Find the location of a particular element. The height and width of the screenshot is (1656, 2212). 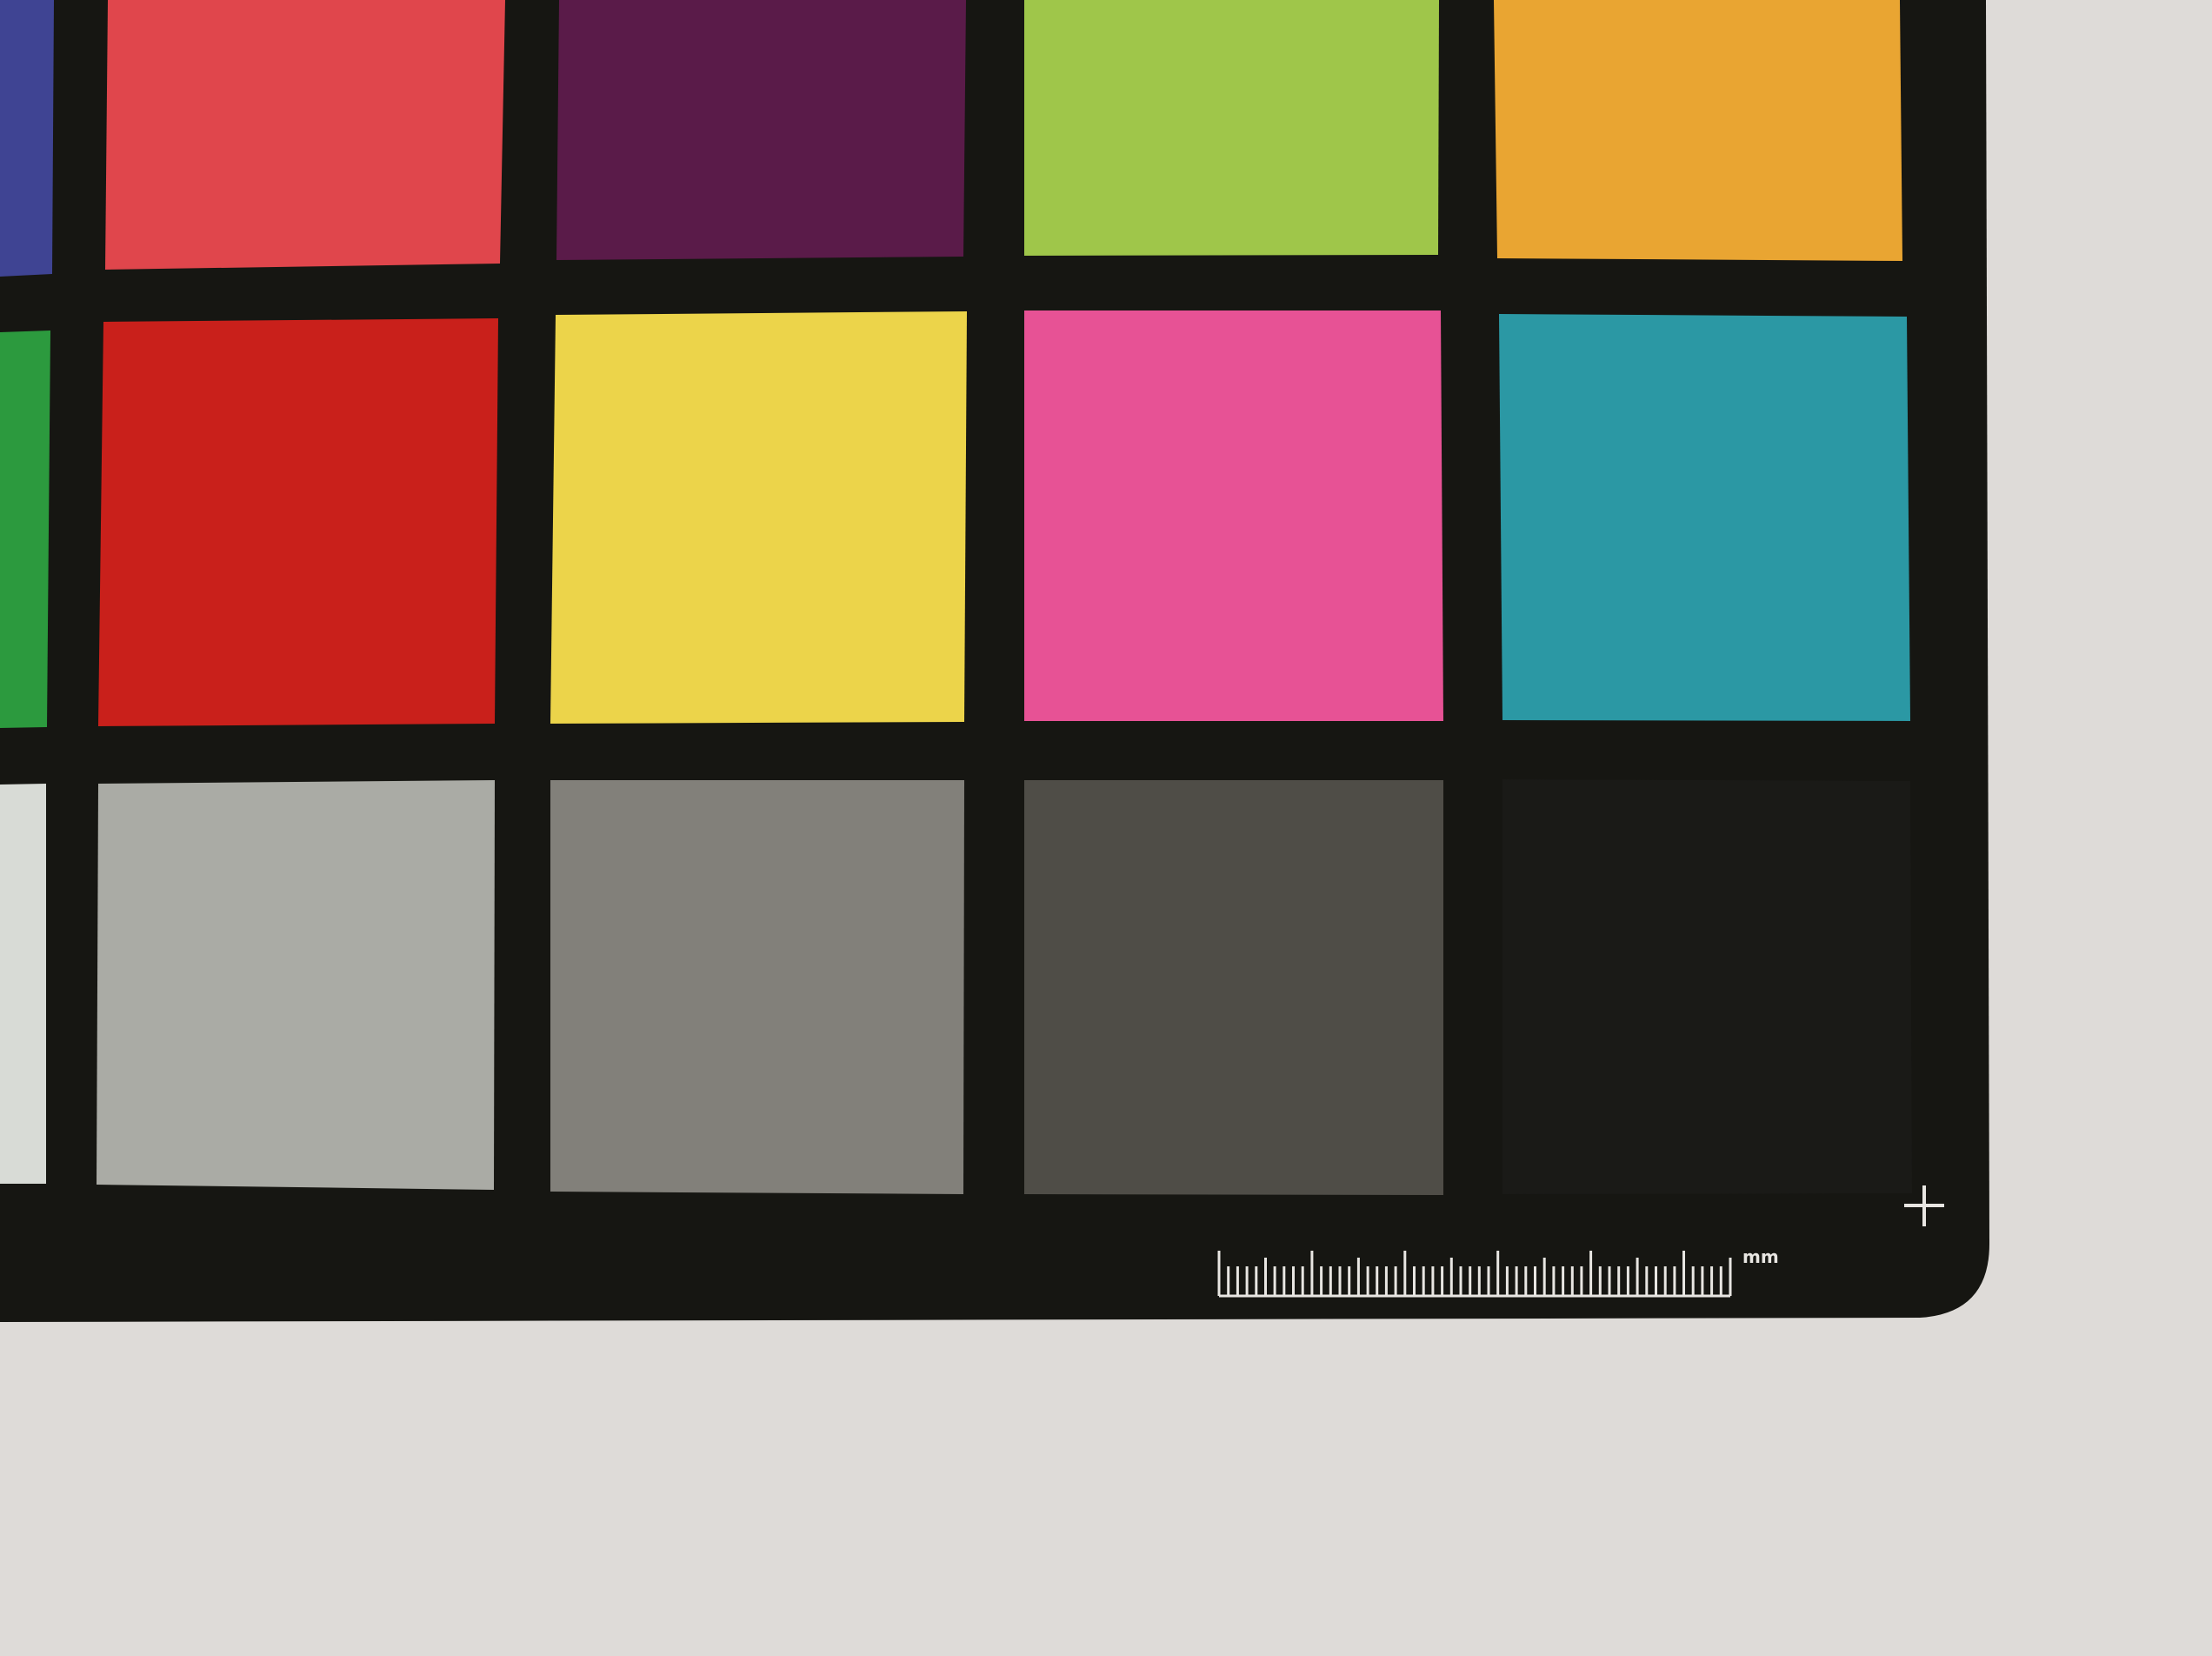

patch-mid-red is located at coordinates (298, 522).